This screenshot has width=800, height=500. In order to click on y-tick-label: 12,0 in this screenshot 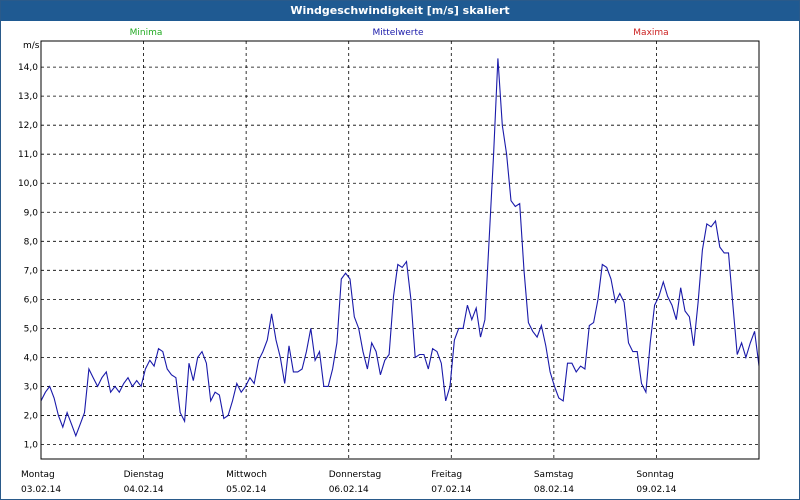, I will do `click(28, 126)`.